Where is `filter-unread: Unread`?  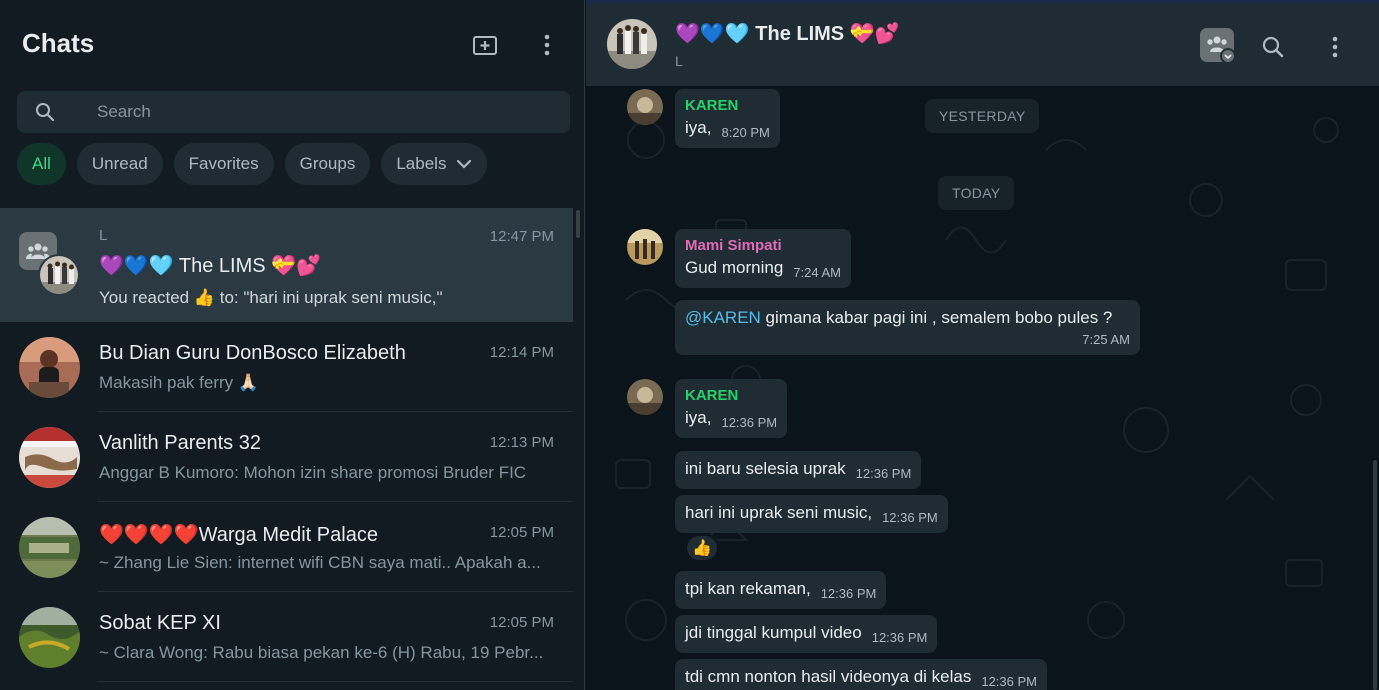 filter-unread: Unread is located at coordinates (119, 164).